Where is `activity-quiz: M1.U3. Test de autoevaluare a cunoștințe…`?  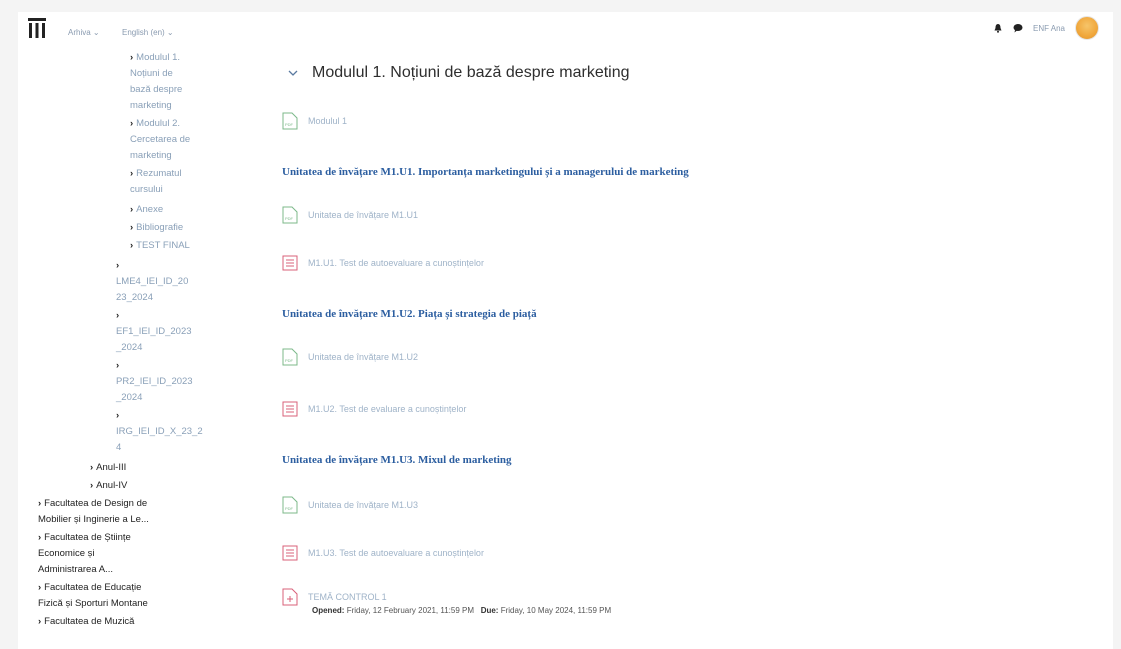 activity-quiz: M1.U3. Test de autoevaluare a cunoștințe… is located at coordinates (383, 553).